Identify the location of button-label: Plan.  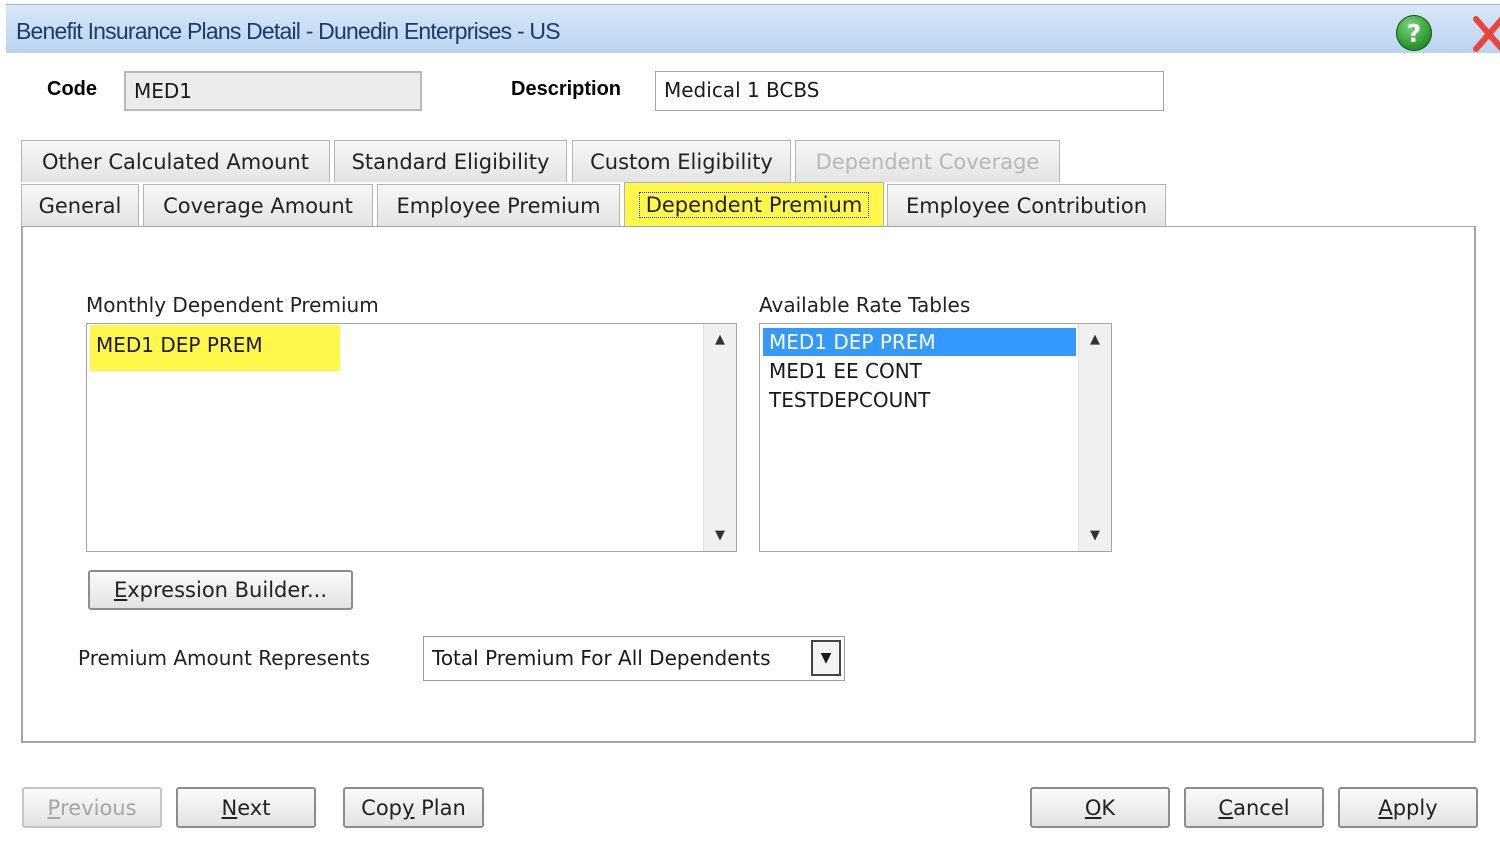
(440, 807).